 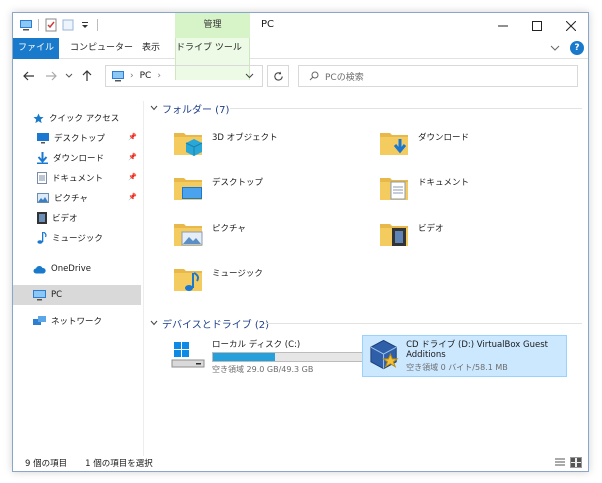 I want to click on sidebar-item-videos: ビデオ, so click(x=77, y=218).